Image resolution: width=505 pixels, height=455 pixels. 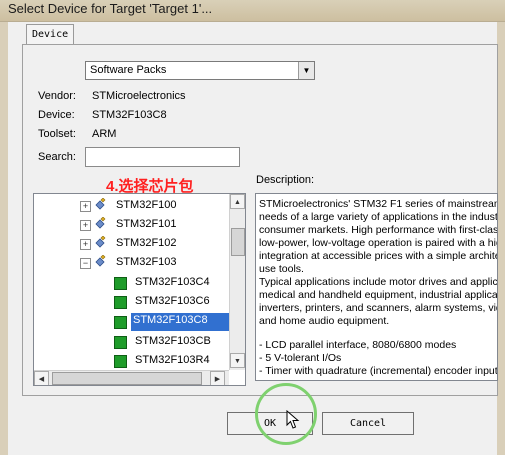 I want to click on search-input, so click(x=162, y=157).